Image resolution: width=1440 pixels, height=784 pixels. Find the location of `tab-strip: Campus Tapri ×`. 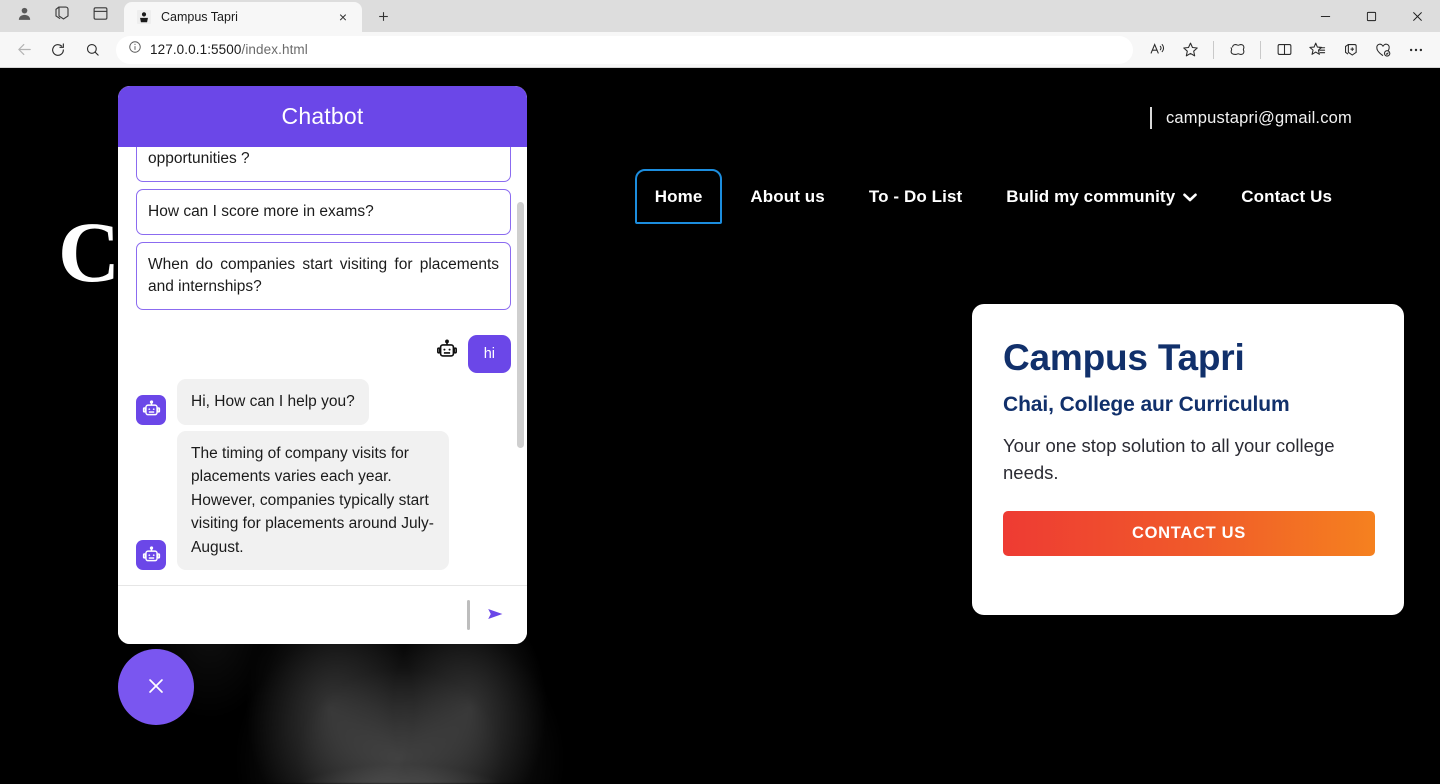

tab-strip: Campus Tapri × is located at coordinates (720, 16).